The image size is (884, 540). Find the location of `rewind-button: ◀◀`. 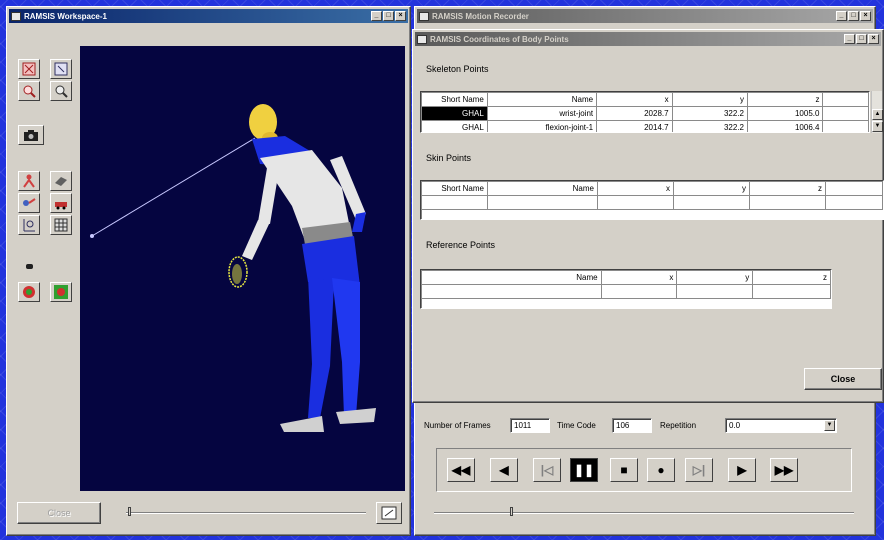

rewind-button: ◀◀ is located at coordinates (461, 470).